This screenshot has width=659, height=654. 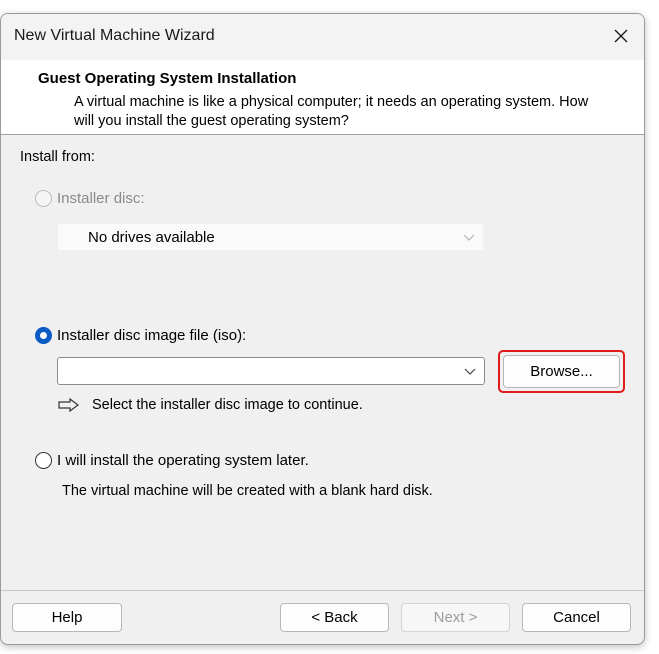 I want to click on iso-image-label: Installer disc image file (iso):, so click(x=152, y=335).